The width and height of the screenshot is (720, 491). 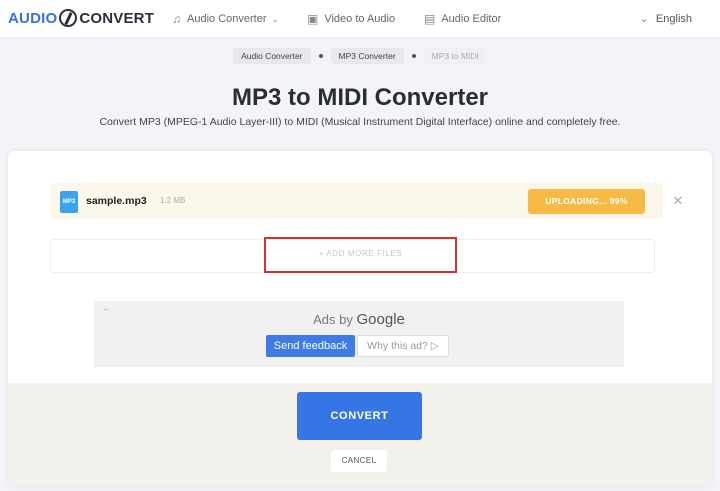 What do you see at coordinates (313, 19) in the screenshot?
I see `video-icon: ▣` at bounding box center [313, 19].